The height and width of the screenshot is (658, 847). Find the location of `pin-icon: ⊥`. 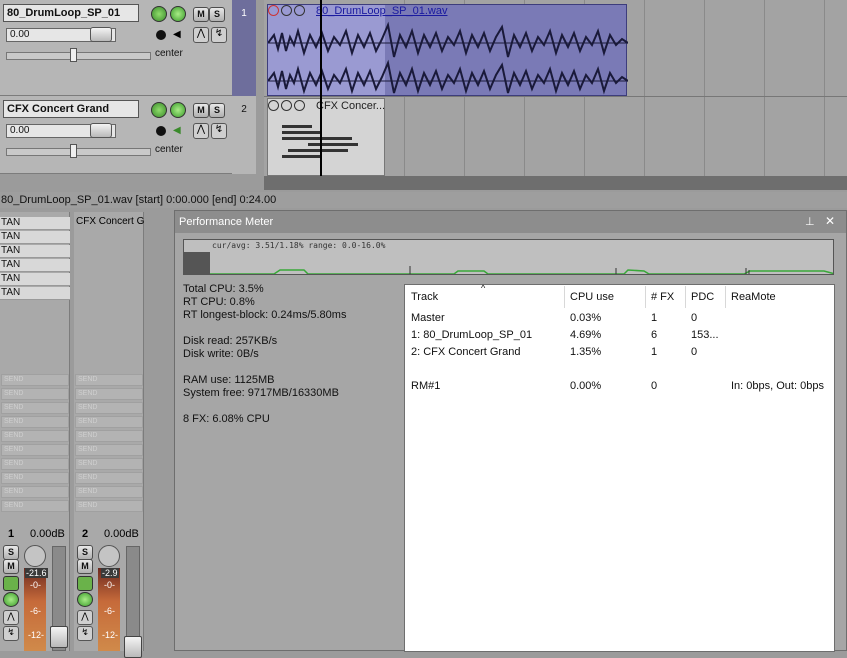

pin-icon: ⊥ is located at coordinates (811, 221).